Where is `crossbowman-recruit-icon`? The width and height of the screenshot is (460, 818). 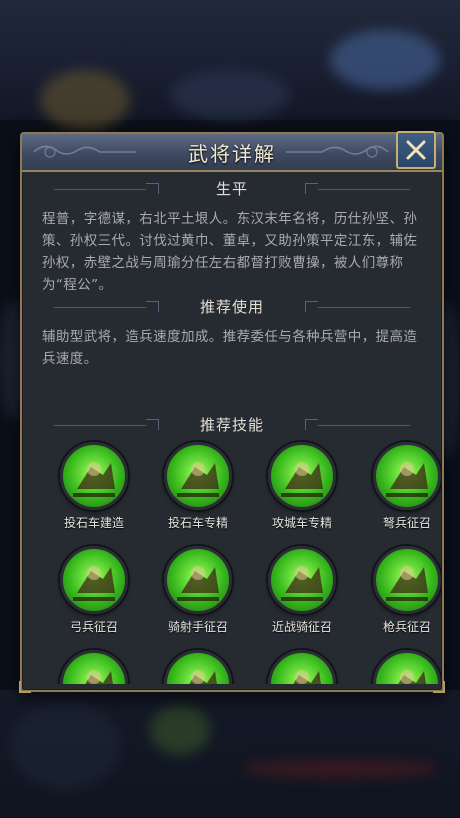
crossbowman-recruit-icon is located at coordinates (407, 476).